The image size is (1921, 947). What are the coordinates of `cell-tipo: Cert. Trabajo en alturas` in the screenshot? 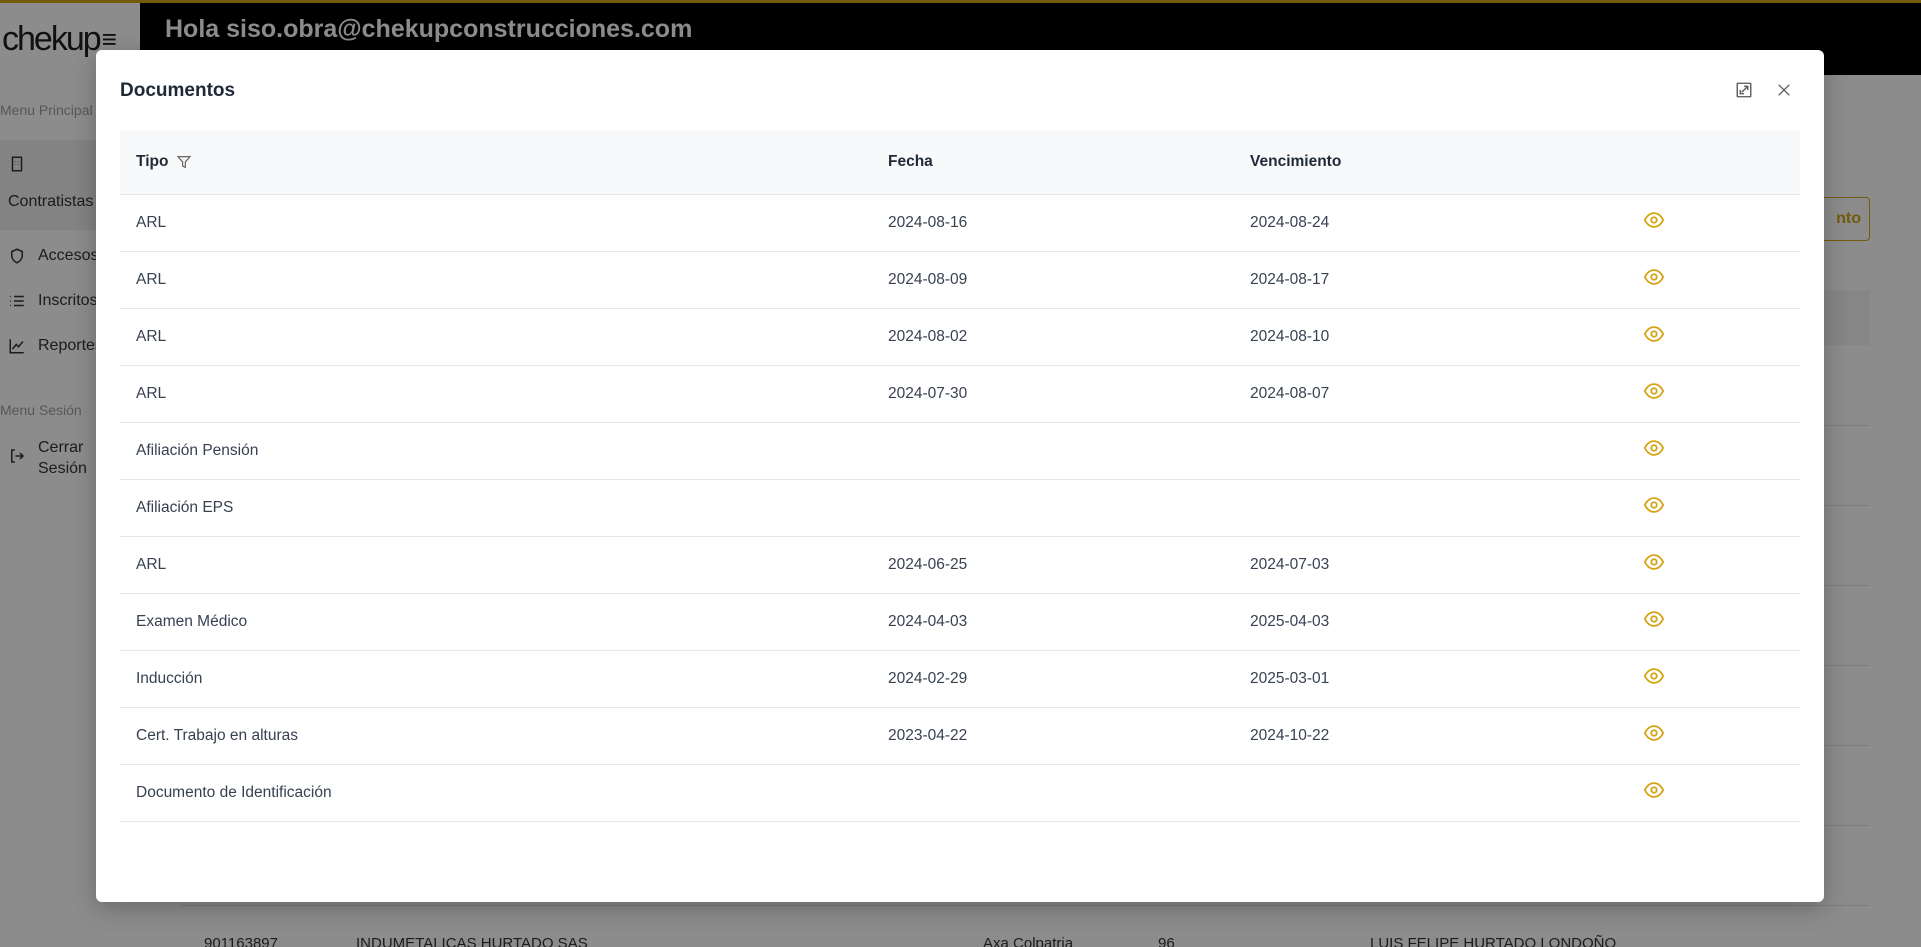 It's located at (217, 735).